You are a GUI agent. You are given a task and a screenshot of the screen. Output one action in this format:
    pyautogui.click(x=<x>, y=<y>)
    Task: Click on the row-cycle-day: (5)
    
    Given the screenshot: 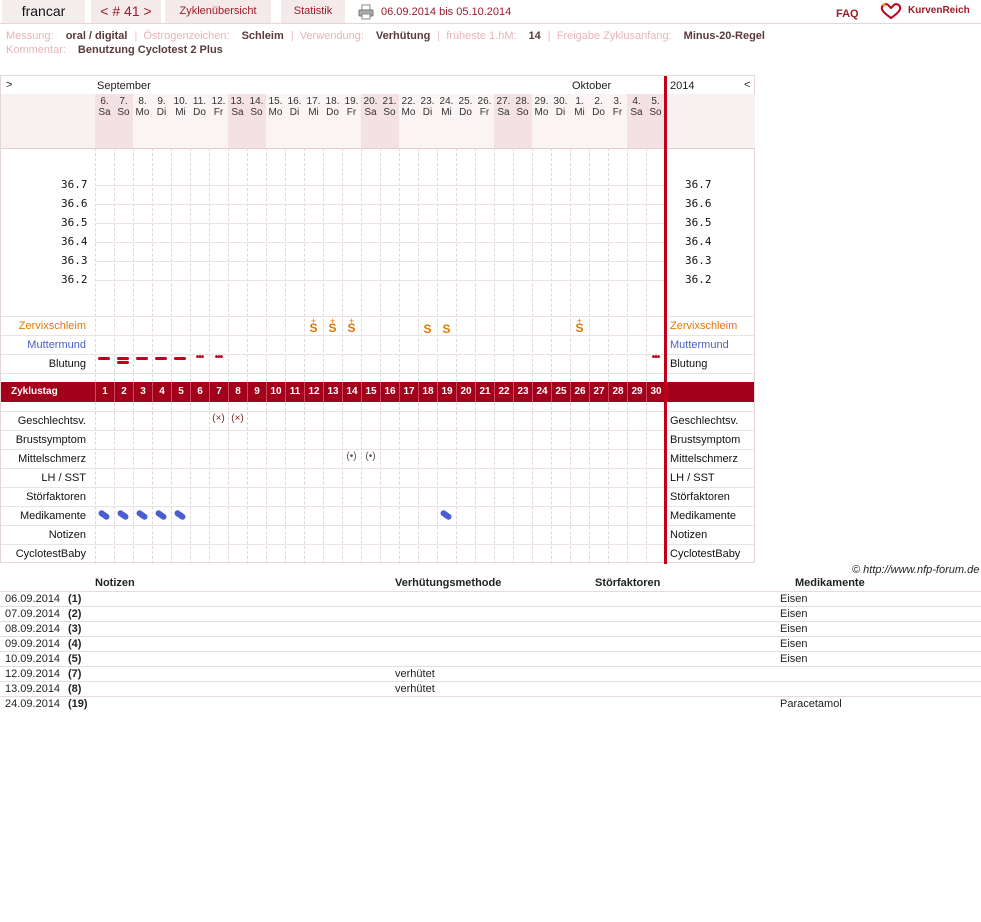 What is the action you would take?
    pyautogui.click(x=75, y=659)
    